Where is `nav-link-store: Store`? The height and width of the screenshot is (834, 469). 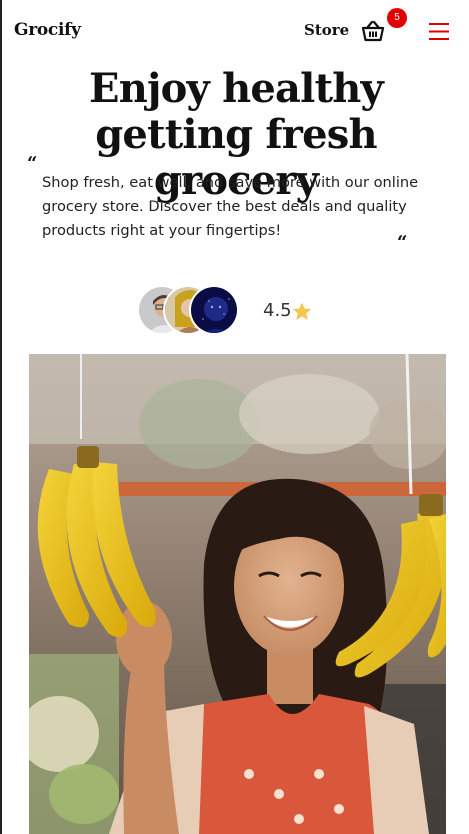
nav-link-store: Store is located at coordinates (326, 30).